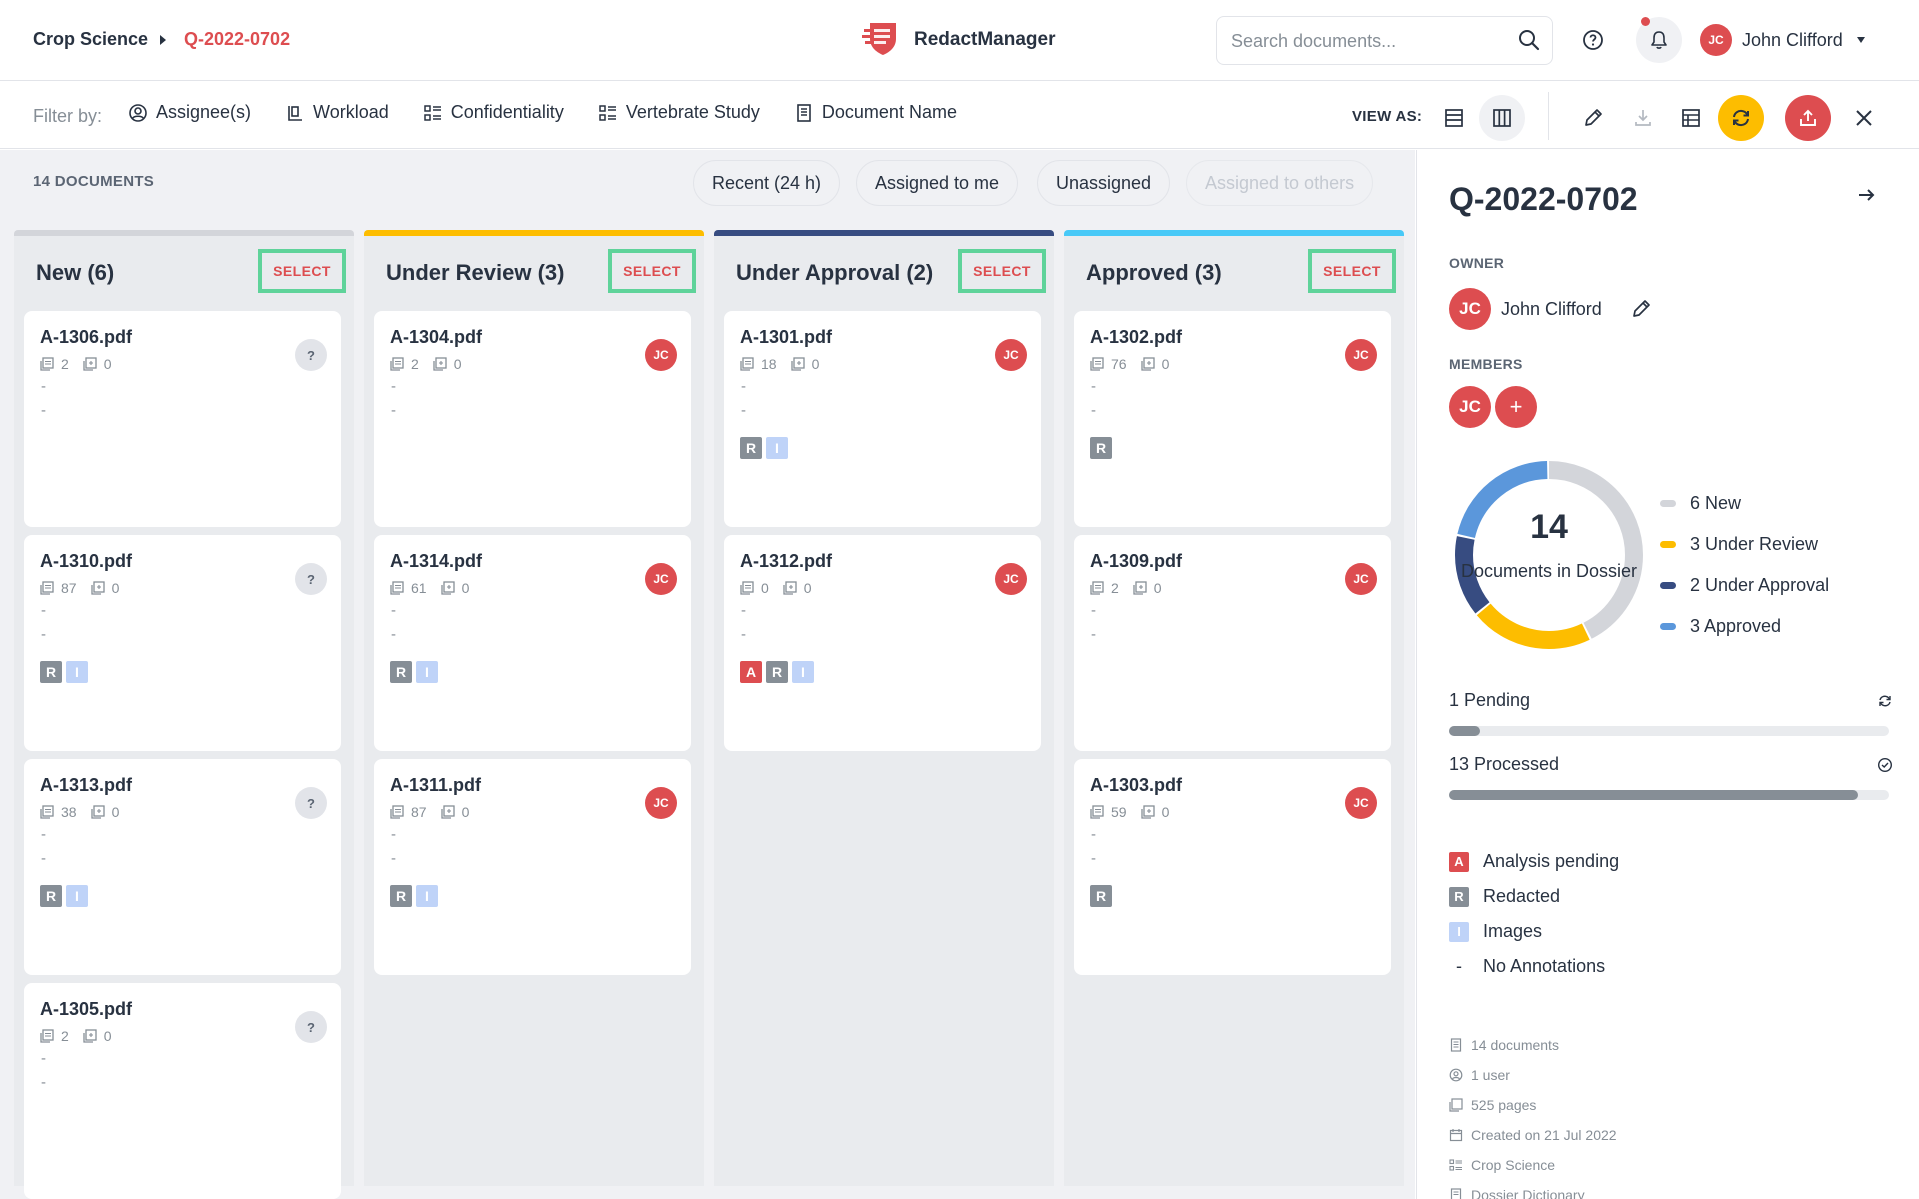  Describe the element at coordinates (937, 183) in the screenshot. I see `quick-filter-assigned-to-me: Assigned to me` at that location.